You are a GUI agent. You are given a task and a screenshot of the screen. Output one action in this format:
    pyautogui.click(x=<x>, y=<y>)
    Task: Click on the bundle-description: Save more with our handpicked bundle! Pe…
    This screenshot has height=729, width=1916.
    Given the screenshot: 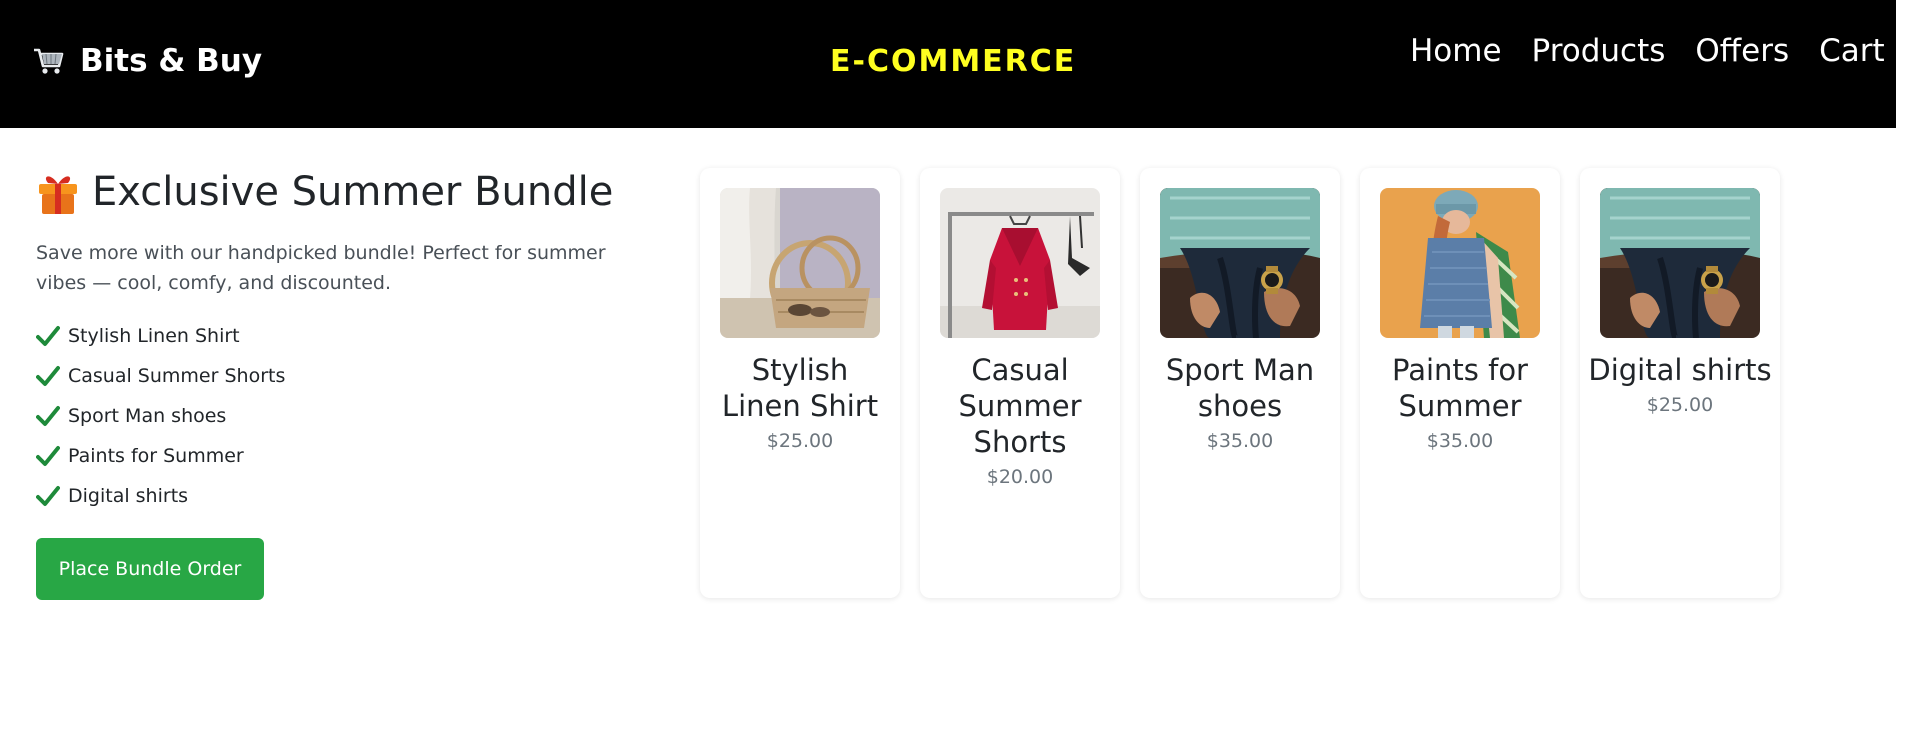 What is the action you would take?
    pyautogui.click(x=321, y=268)
    